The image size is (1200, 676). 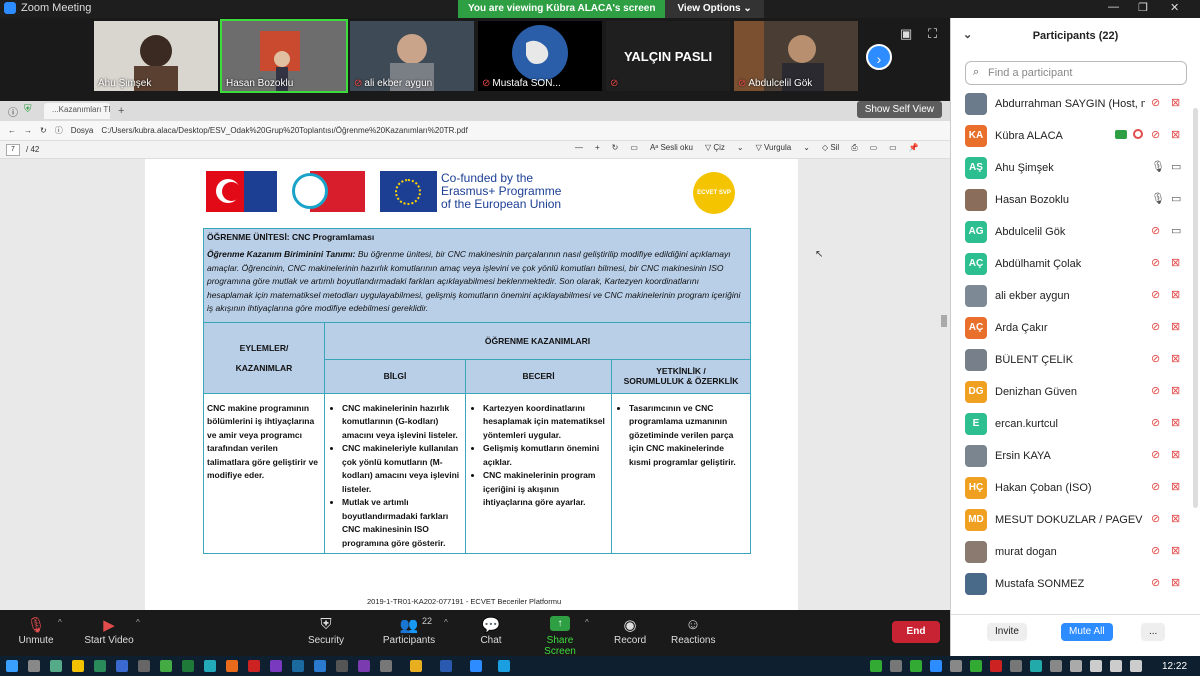 What do you see at coordinates (12, 130) in the screenshot?
I see `back-icon: ←` at bounding box center [12, 130].